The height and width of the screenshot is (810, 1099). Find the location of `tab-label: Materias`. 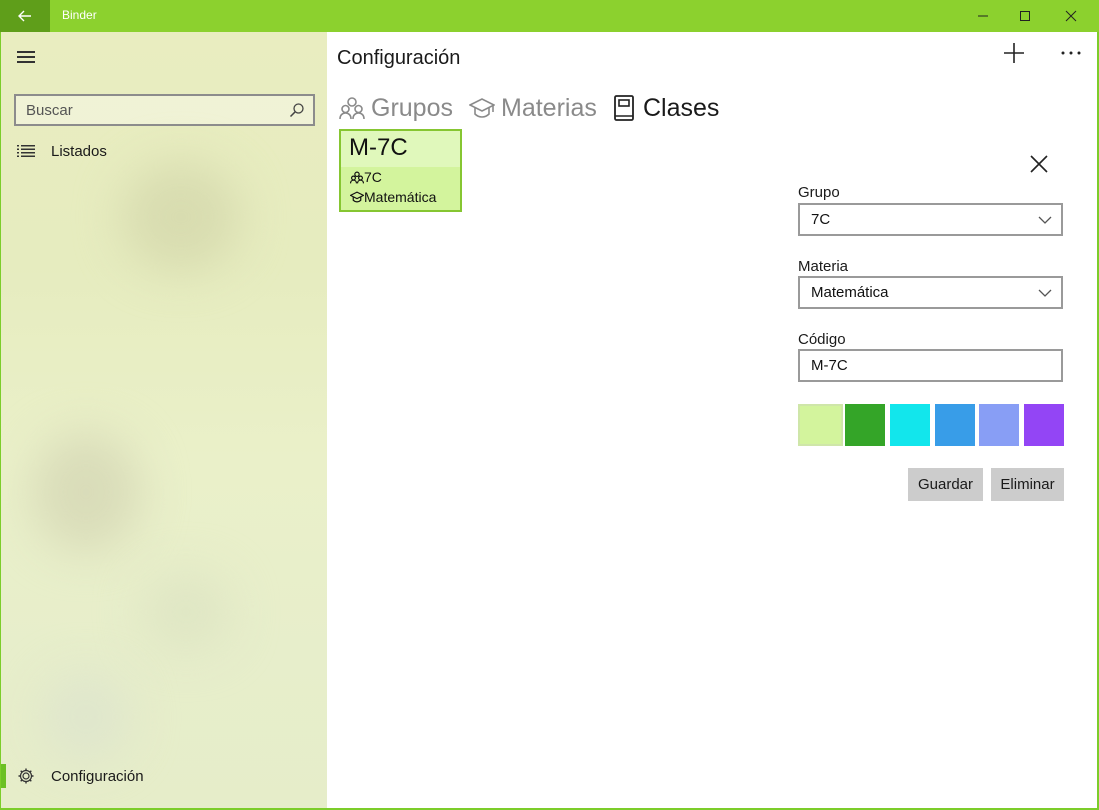

tab-label: Materias is located at coordinates (549, 107).